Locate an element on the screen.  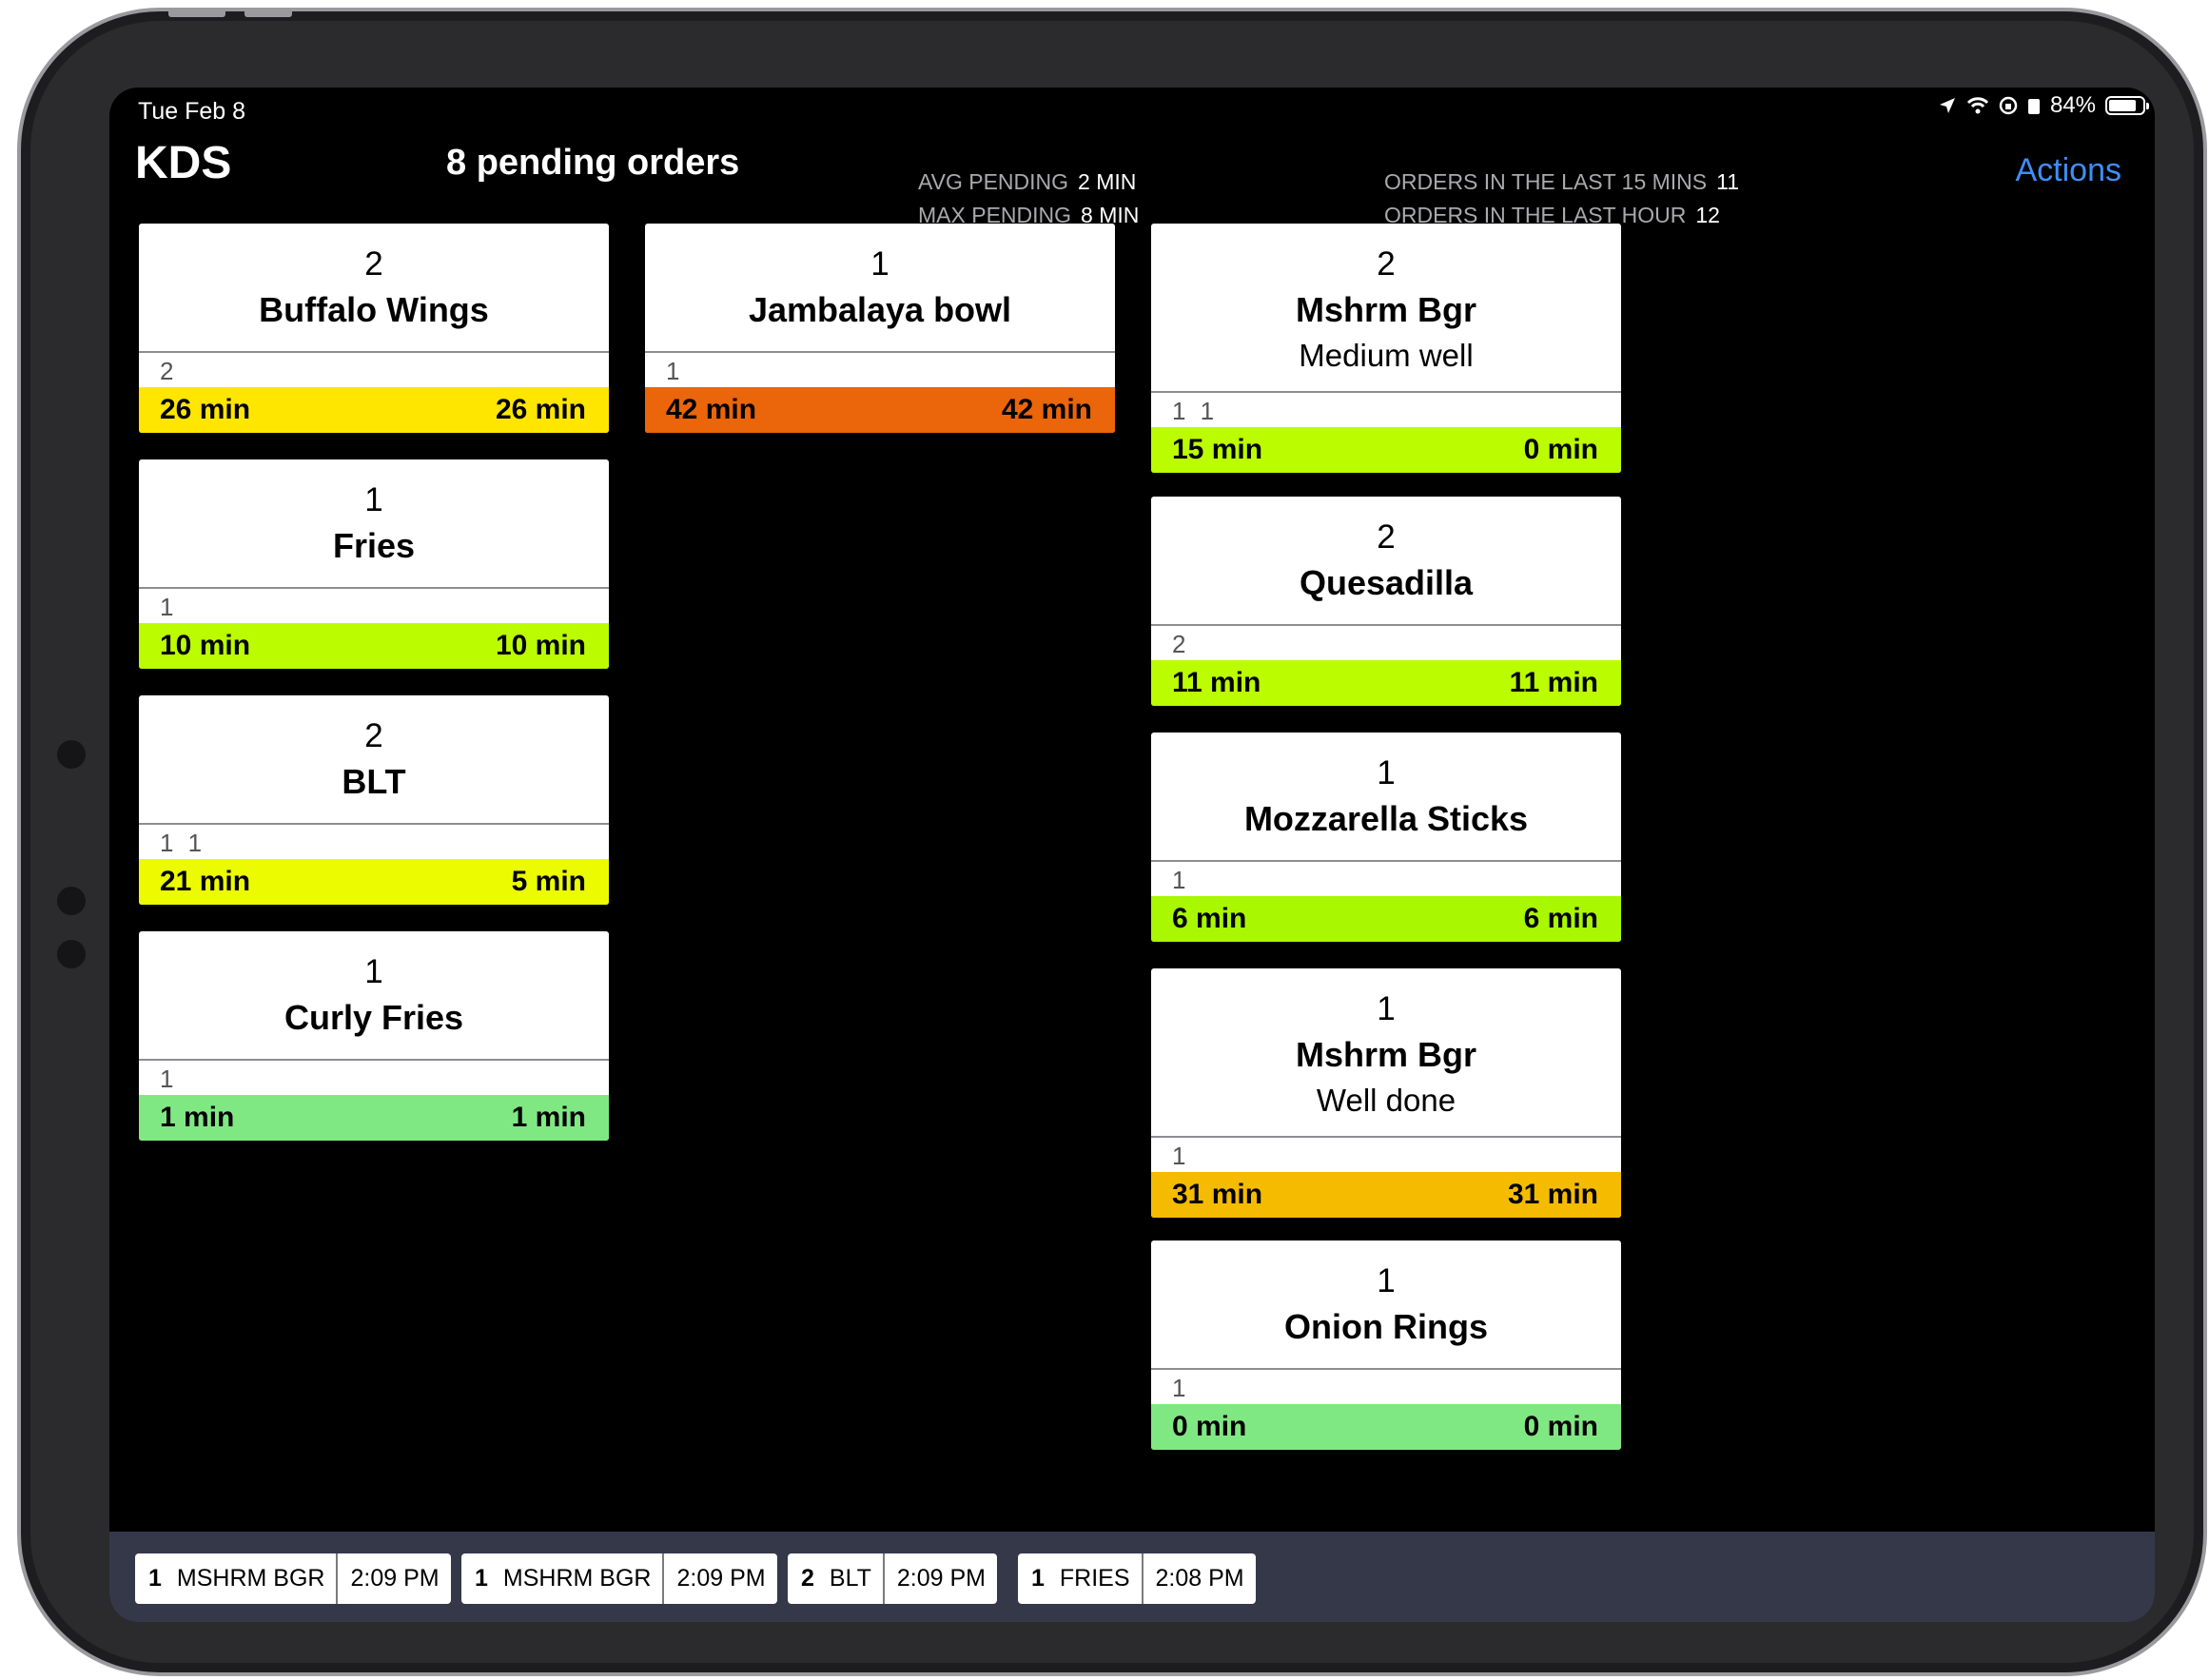
order-elapsed-time: 15 min is located at coordinates (1218, 450).